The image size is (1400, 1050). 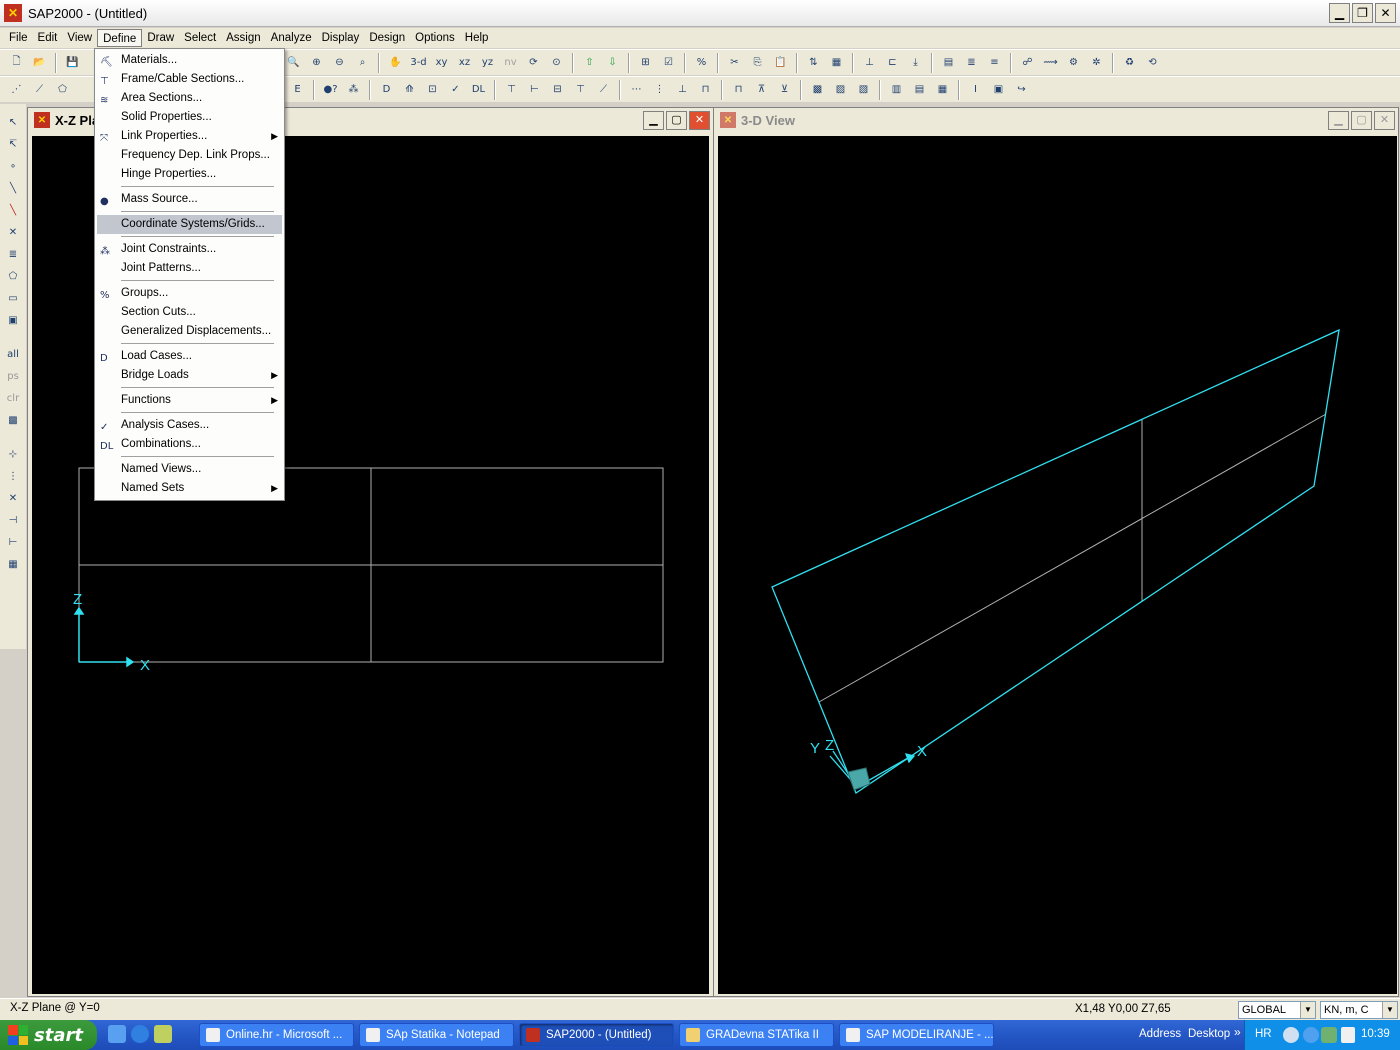 I want to click on task-gradevna-statika: GRADevna STATika II, so click(x=756, y=1035).